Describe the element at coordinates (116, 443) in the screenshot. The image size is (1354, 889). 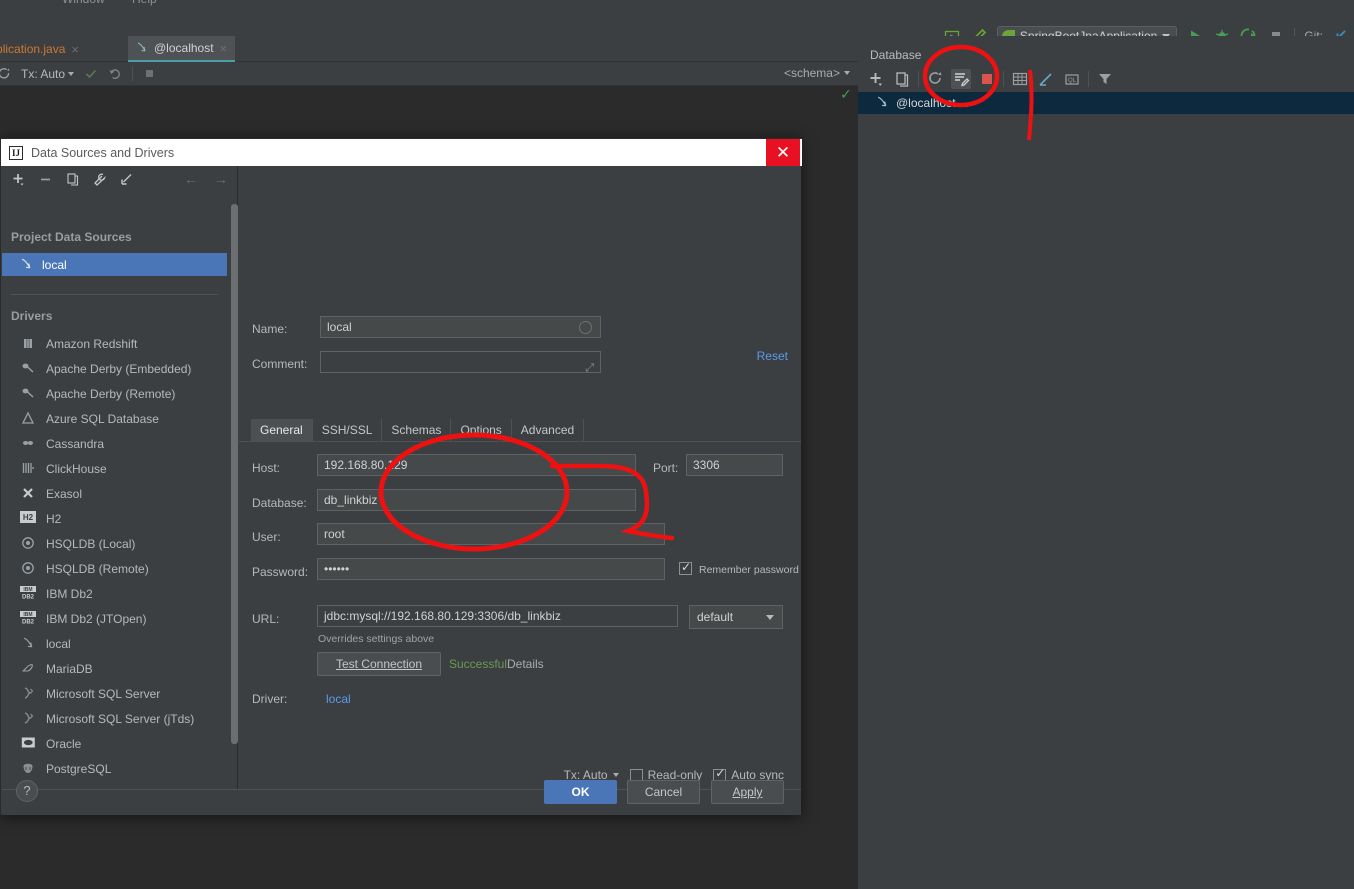
I see `list-item: Cassandra` at that location.